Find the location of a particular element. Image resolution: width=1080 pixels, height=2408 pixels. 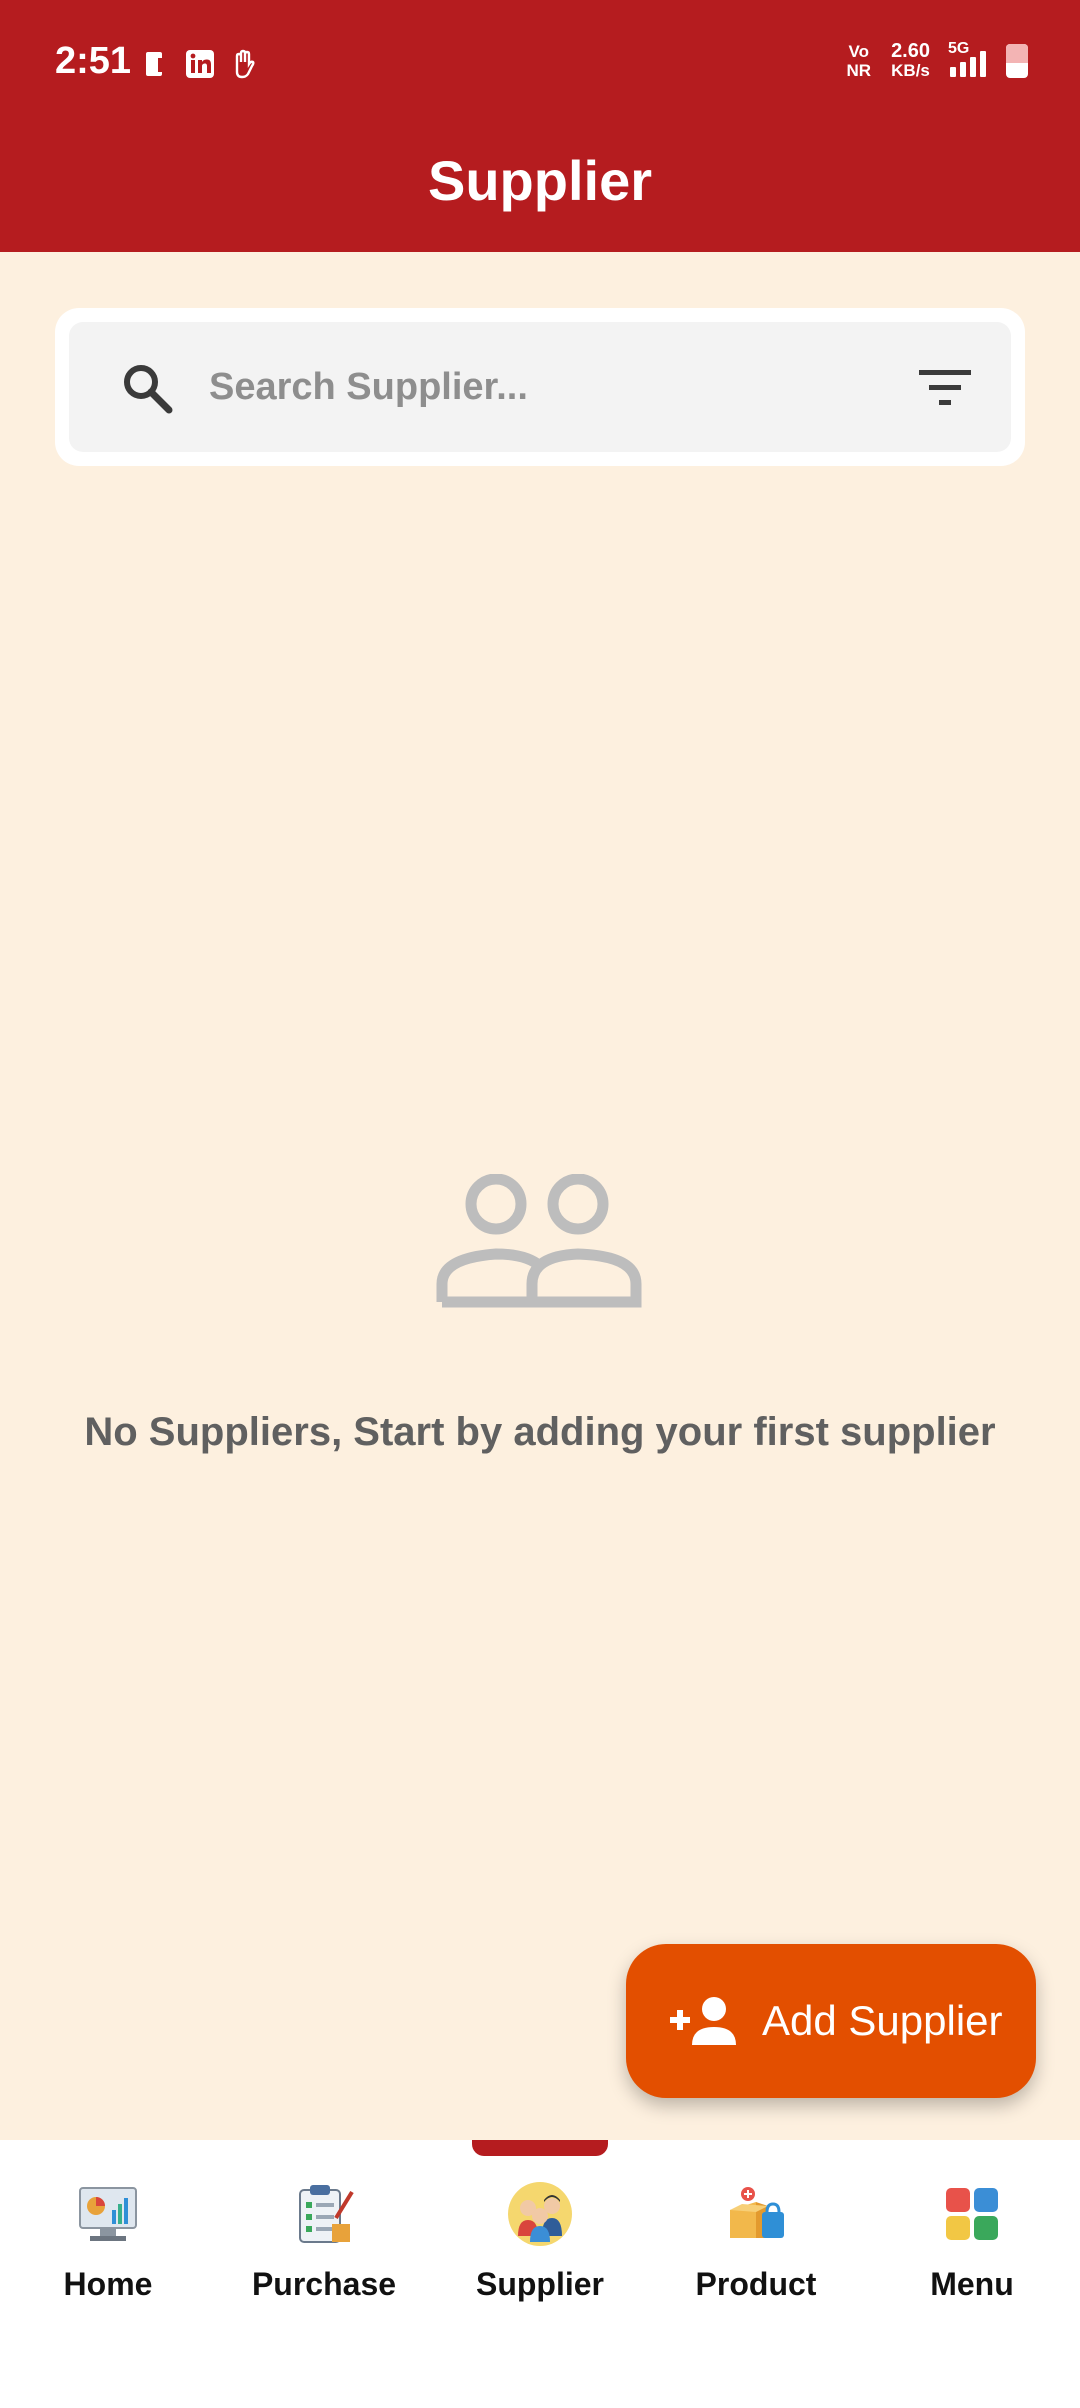

status-right-cluster: Vo NR 2.60 KB/s 5G is located at coordinates (937, 60).